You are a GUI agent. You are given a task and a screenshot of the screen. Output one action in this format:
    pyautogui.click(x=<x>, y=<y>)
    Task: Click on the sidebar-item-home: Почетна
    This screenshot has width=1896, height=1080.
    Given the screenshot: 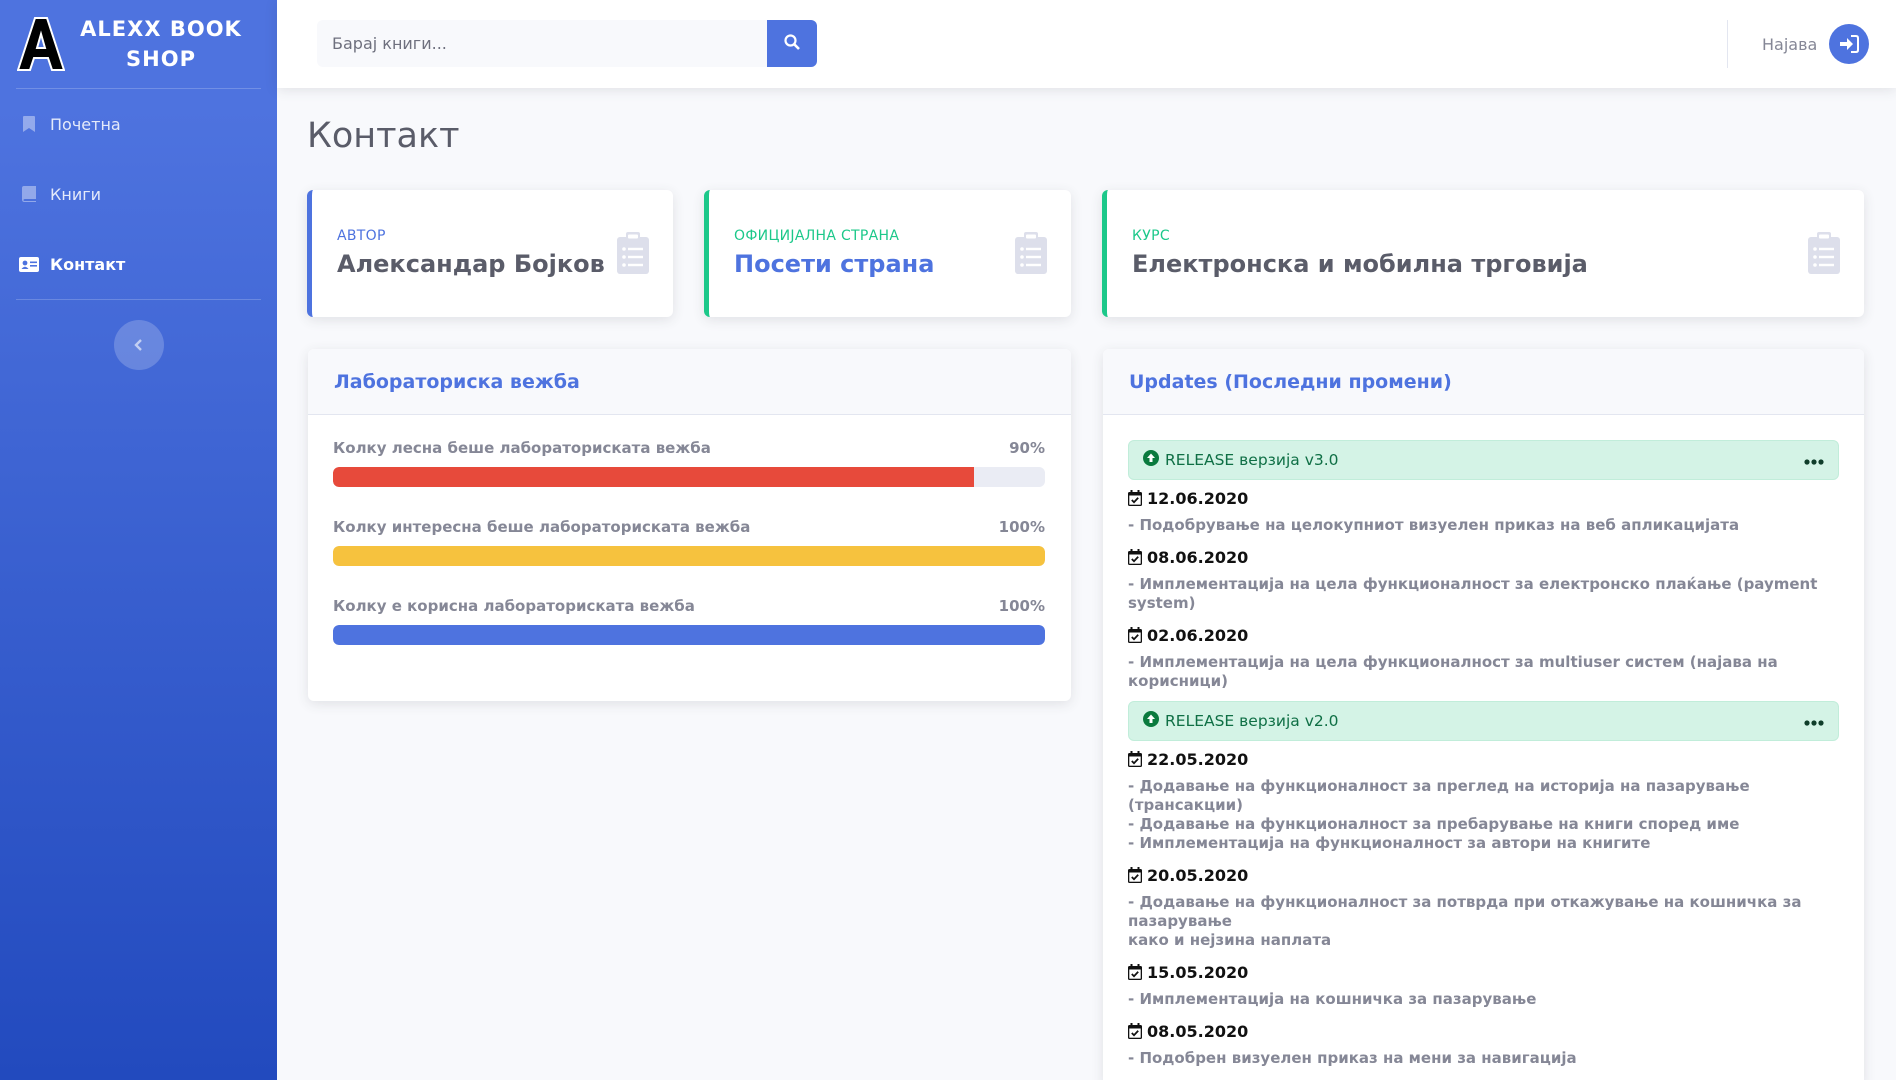 What is the action you would take?
    pyautogui.click(x=138, y=124)
    